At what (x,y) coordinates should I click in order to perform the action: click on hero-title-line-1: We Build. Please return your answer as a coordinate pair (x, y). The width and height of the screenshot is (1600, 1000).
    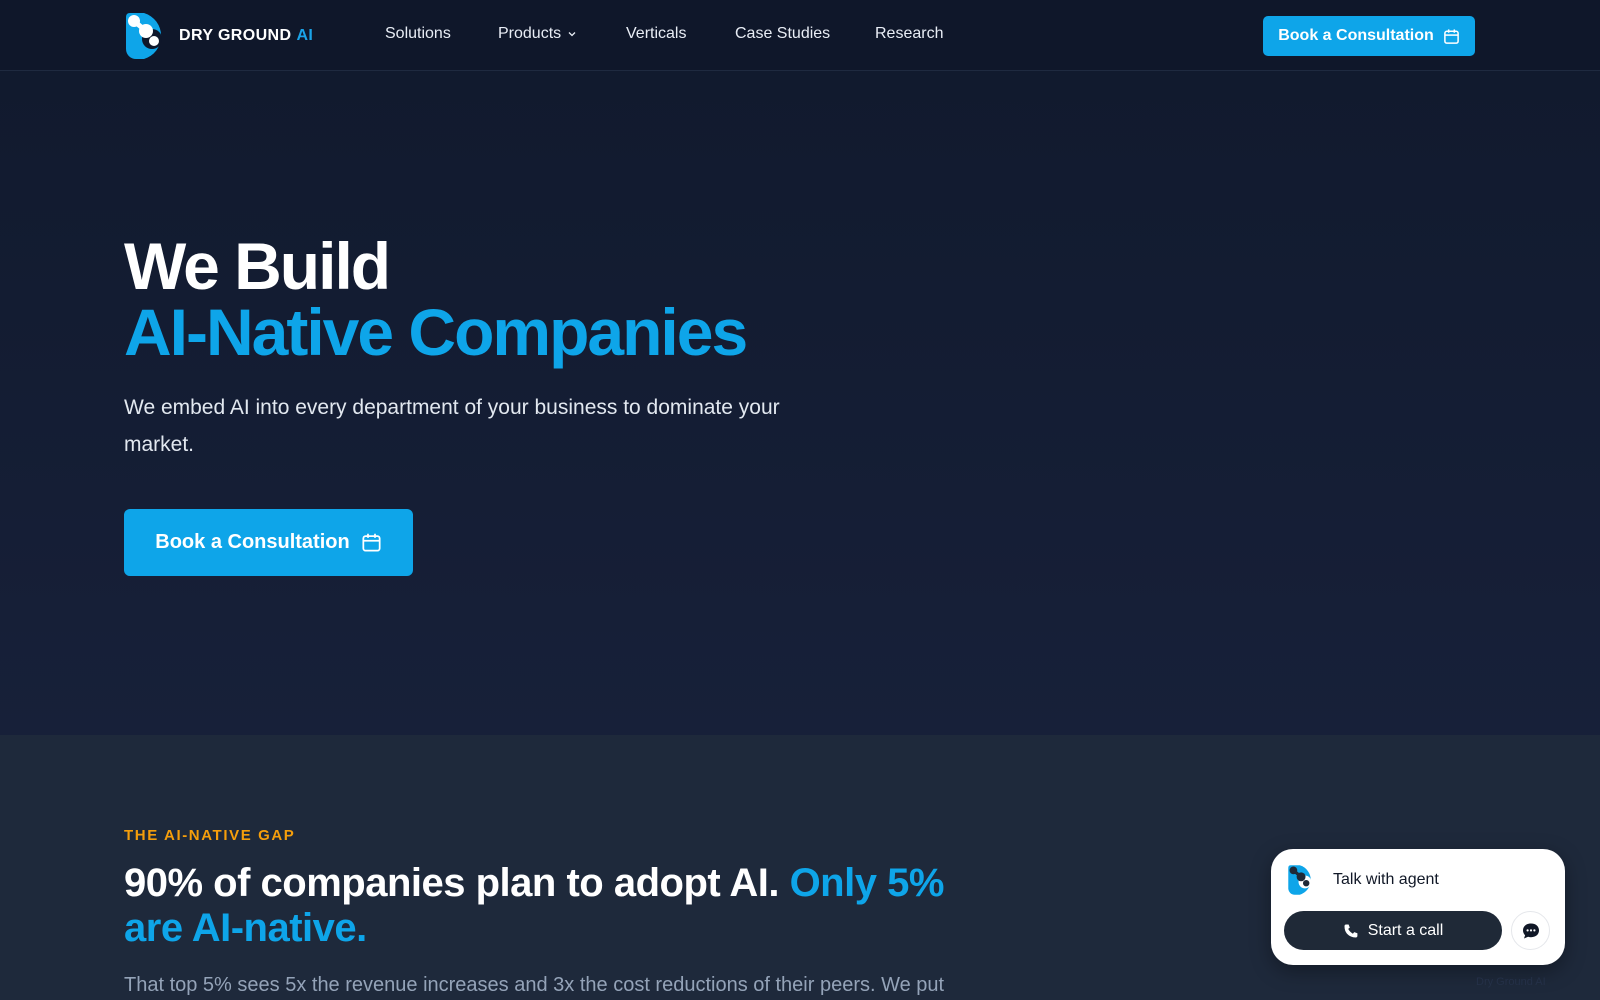
    Looking at the image, I should click on (257, 266).